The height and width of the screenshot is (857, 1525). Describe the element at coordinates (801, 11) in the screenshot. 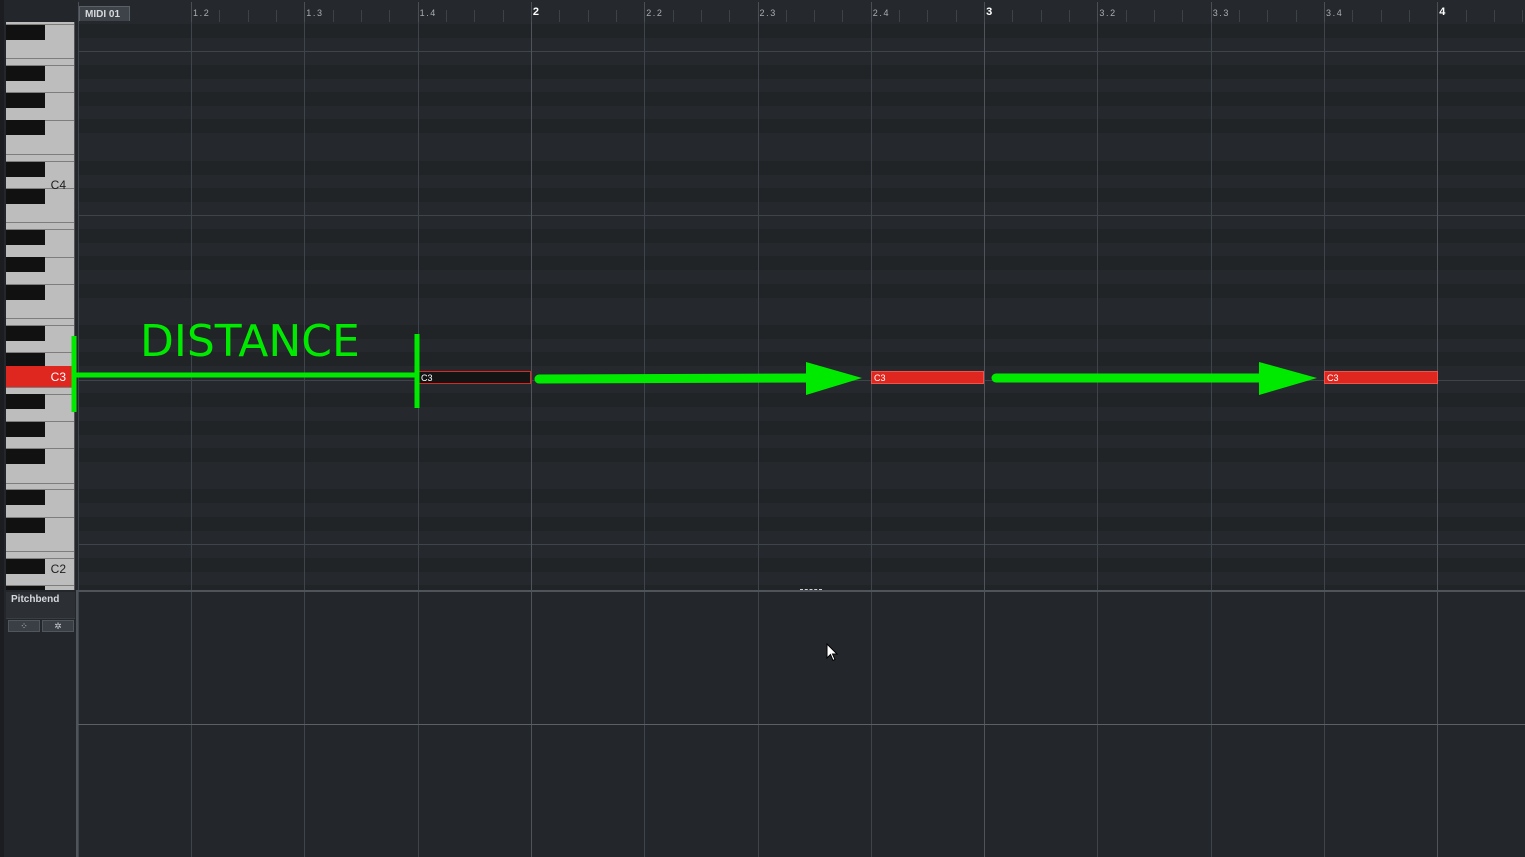

I see `timeline-ruler: MIDI 01 1.2 1.3 1.4 2 2.2 2.3 2.4 3 3.2 3.3 3.4 4` at that location.